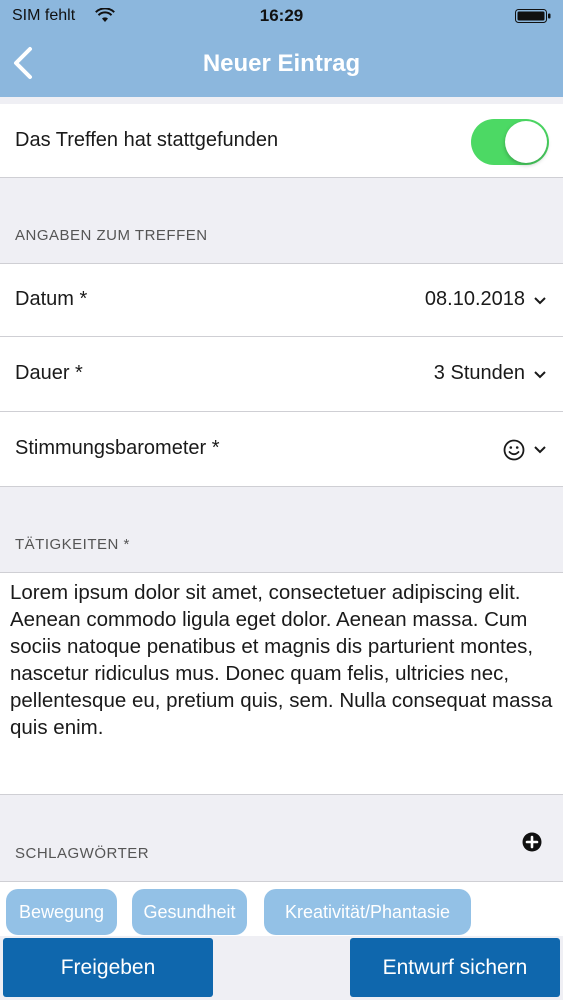 The image size is (563, 1000). What do you see at coordinates (474, 299) in the screenshot?
I see `date-value: 08.10.2018` at bounding box center [474, 299].